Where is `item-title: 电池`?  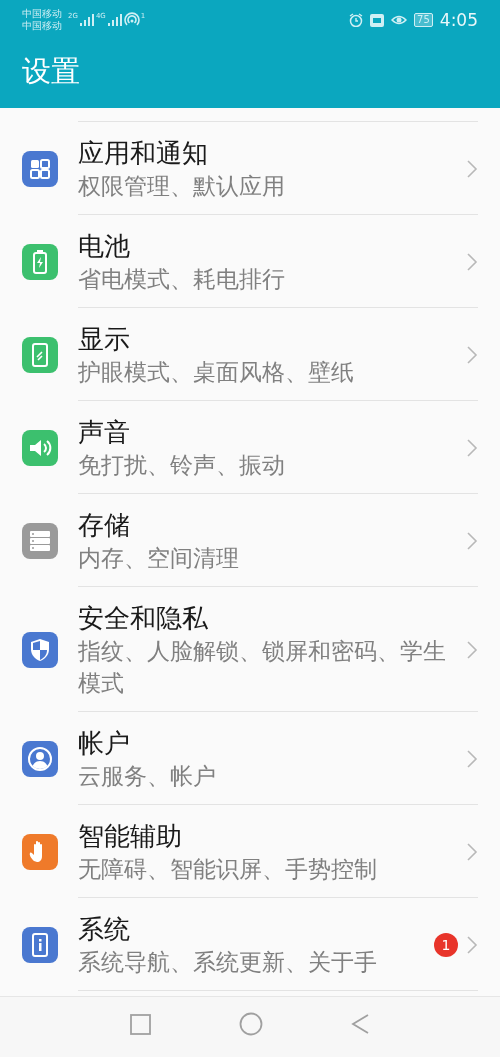 item-title: 电池 is located at coordinates (104, 246).